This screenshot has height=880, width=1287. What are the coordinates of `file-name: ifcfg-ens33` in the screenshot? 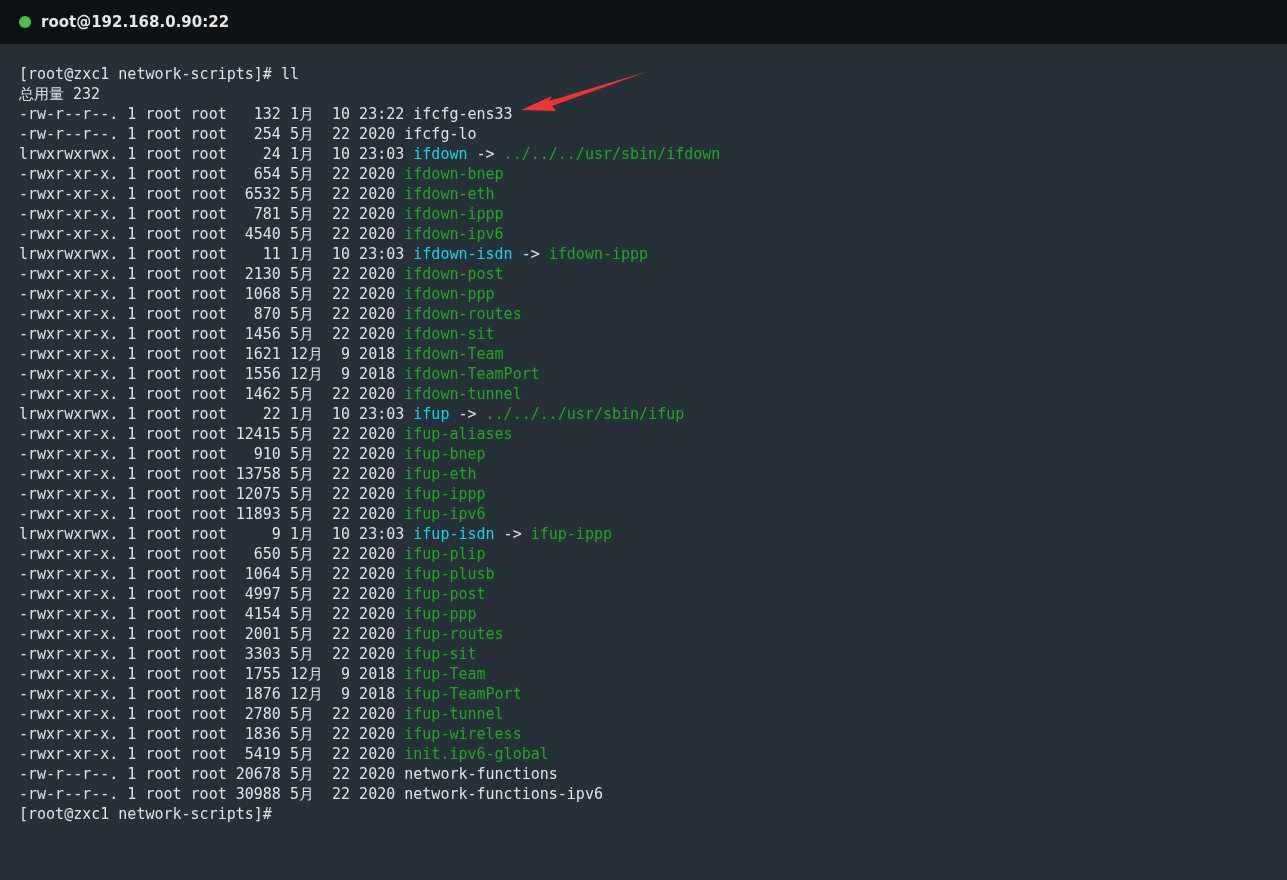 It's located at (463, 114).